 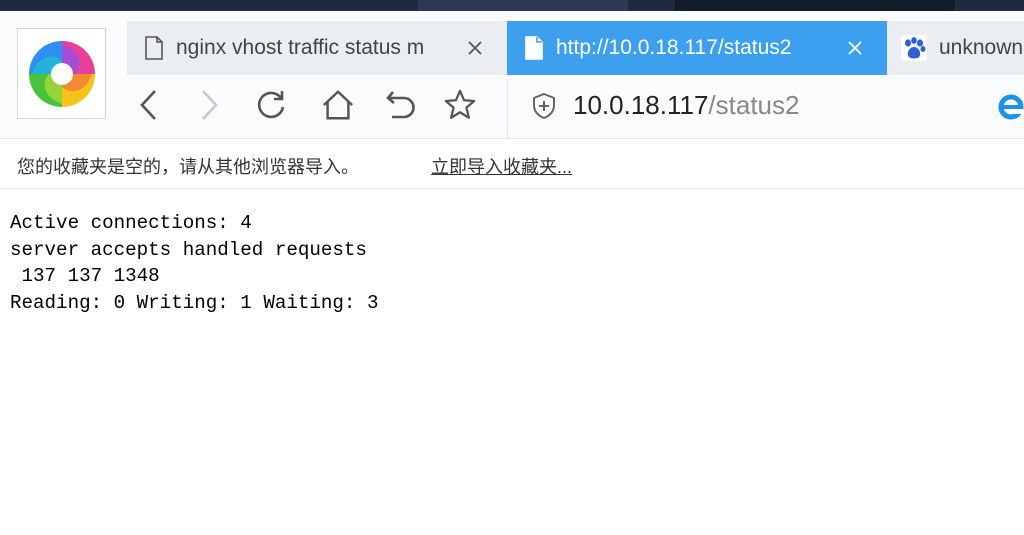 I want to click on home-icon, so click(x=338, y=105).